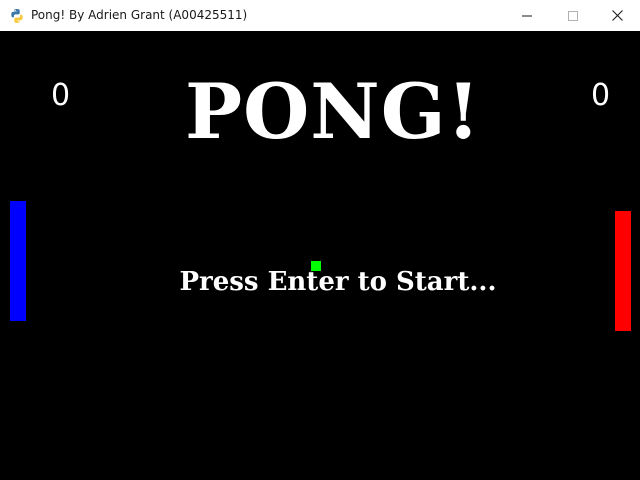 This screenshot has height=480, width=640. I want to click on minimize-icon, so click(527, 15).